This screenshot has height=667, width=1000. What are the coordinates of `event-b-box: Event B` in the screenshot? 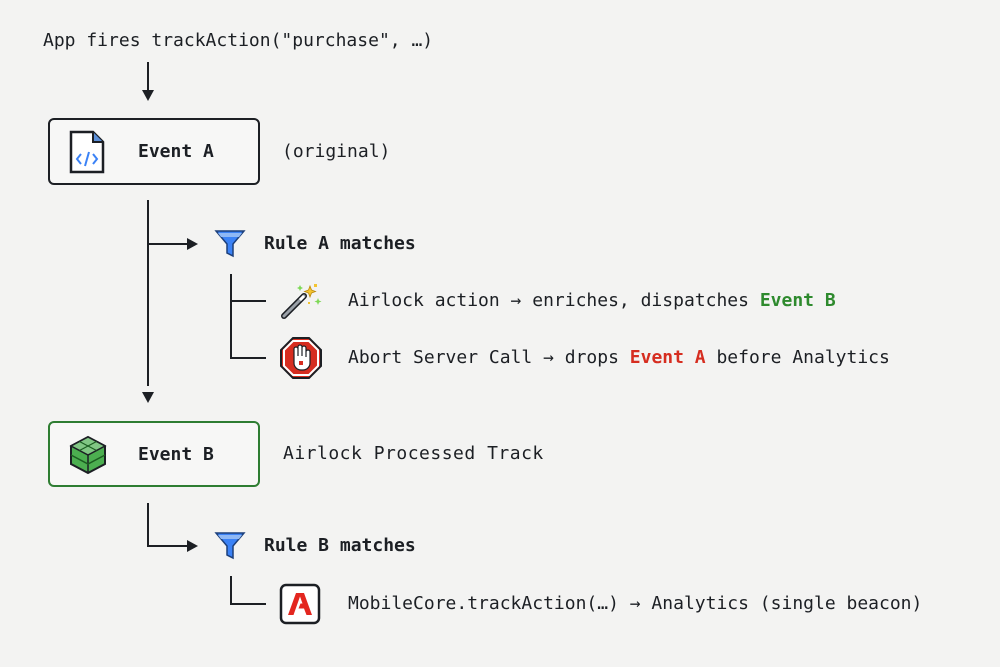 It's located at (154, 454).